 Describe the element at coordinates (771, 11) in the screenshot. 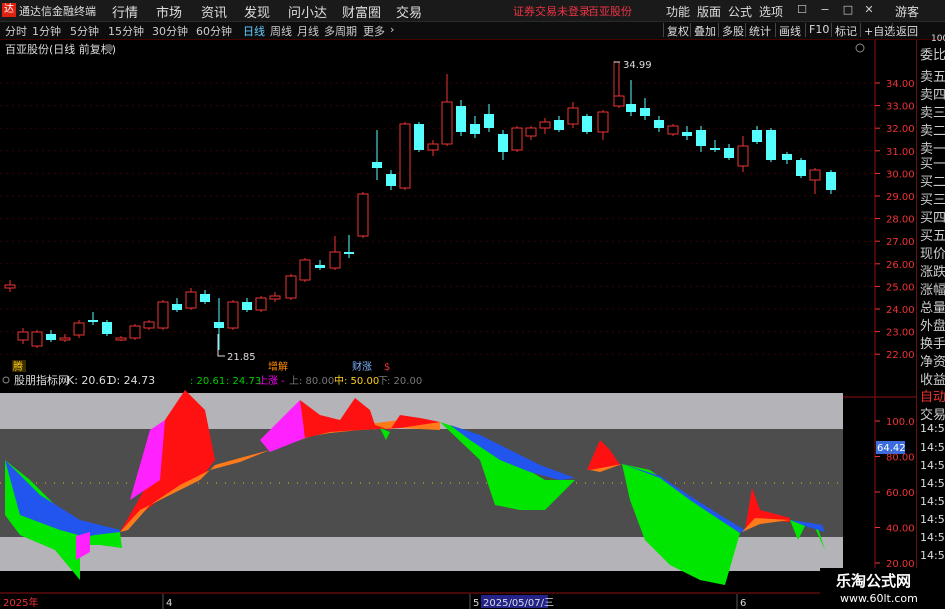

I see `menu-options: 选项` at that location.